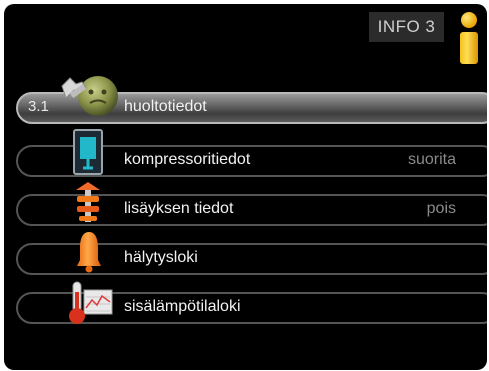 This screenshot has height=371, width=489. Describe the element at coordinates (182, 306) in the screenshot. I see `menu-item-label: sisälämpötilaloki` at that location.